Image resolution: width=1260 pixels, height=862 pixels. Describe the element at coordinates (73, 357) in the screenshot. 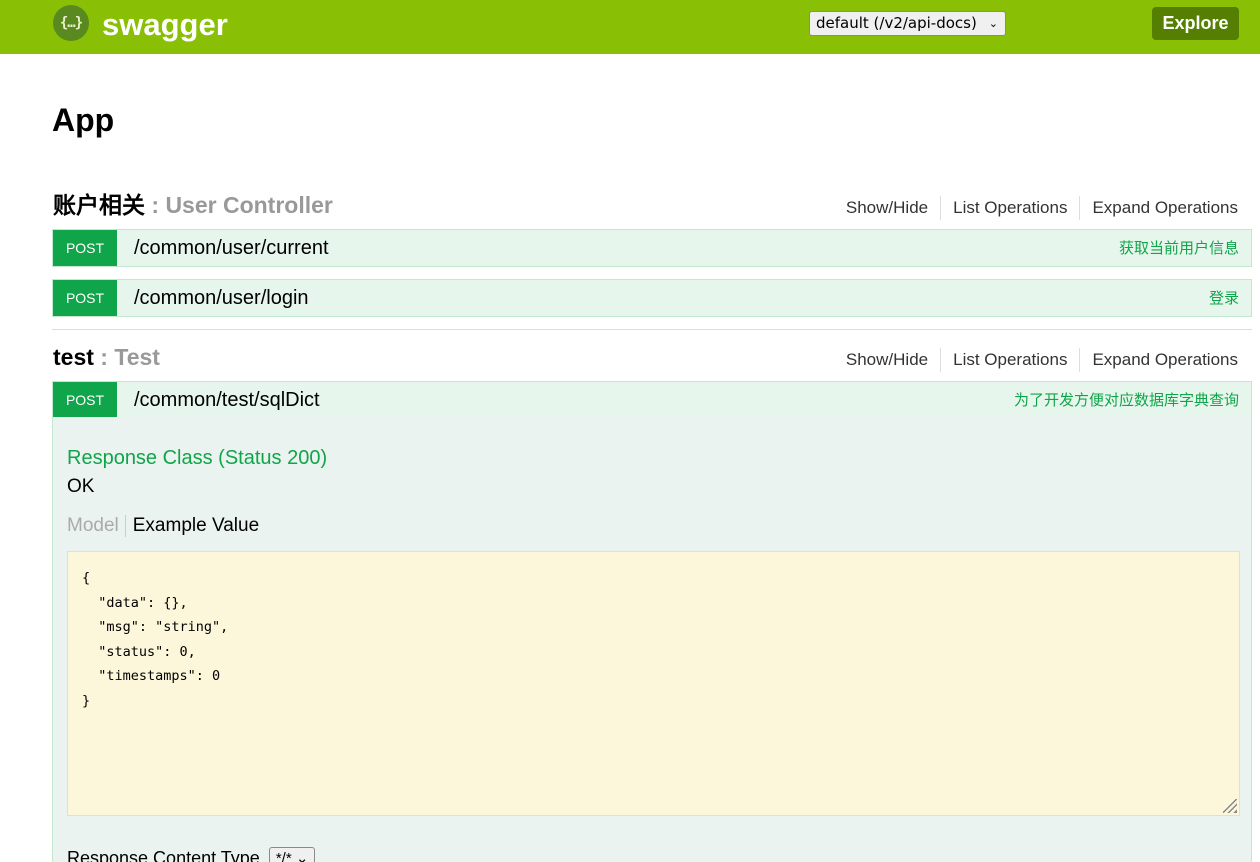

I see `resource-name: test` at that location.